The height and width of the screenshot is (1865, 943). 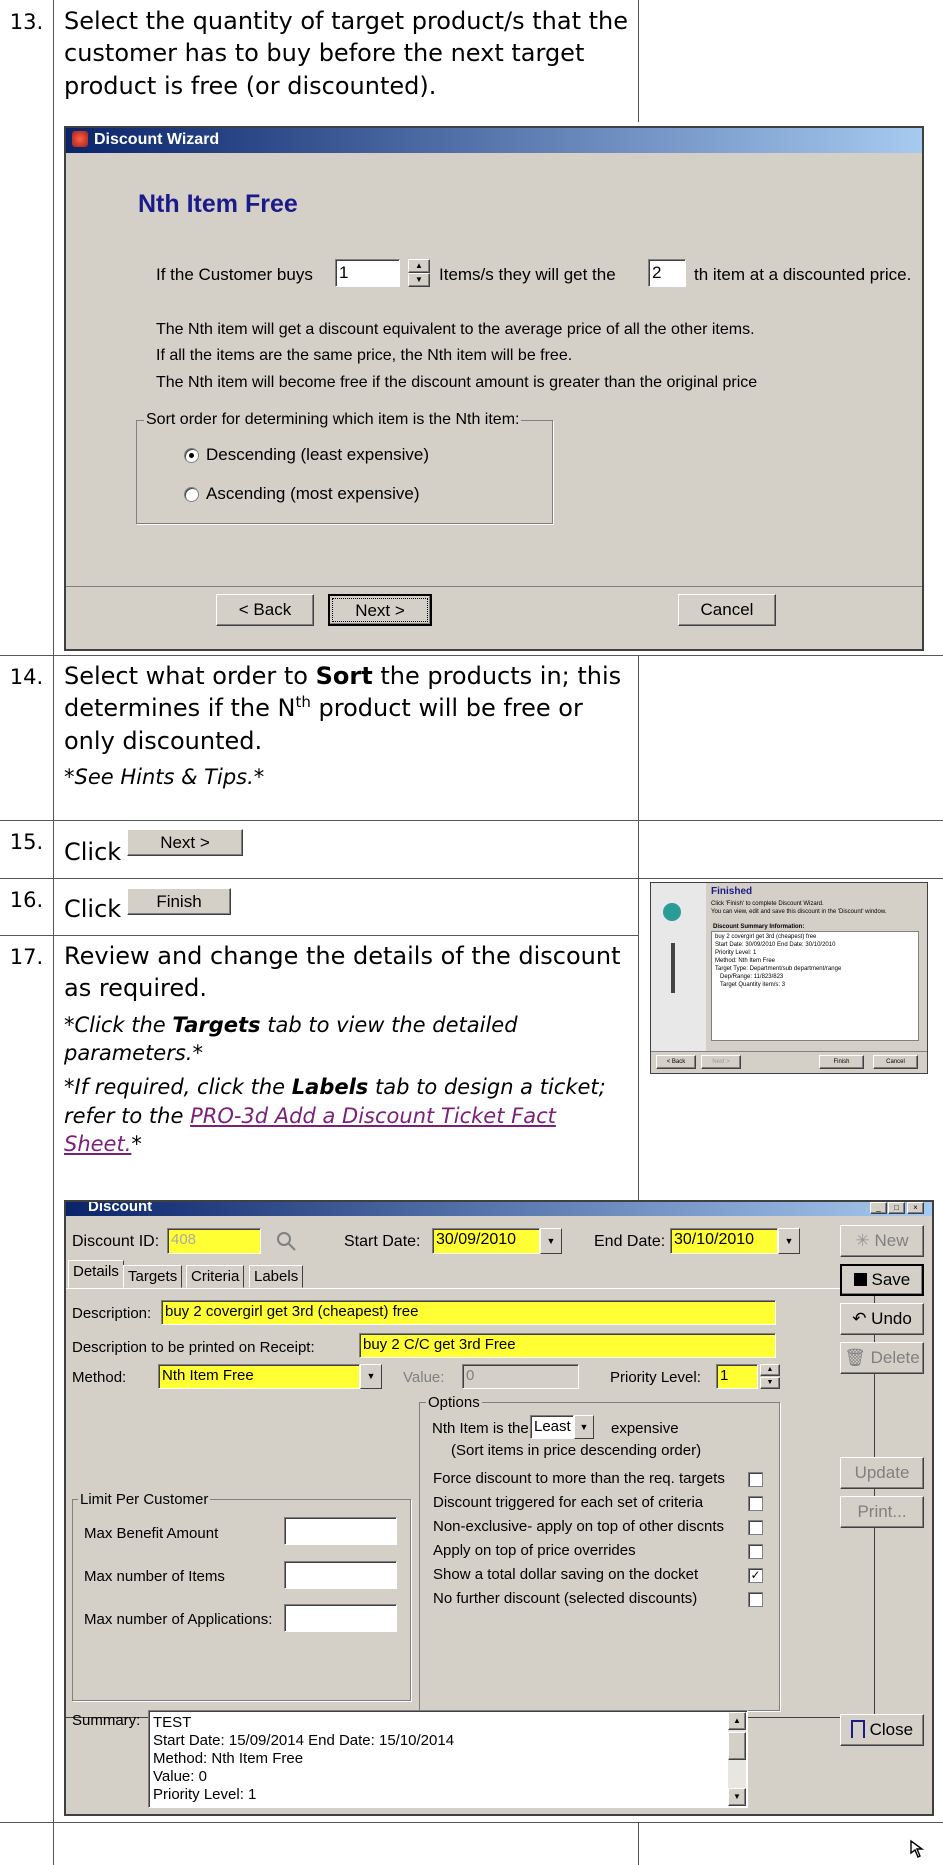 I want to click on receipt-label: Description to be printed on Receipt:, so click(x=193, y=1347).